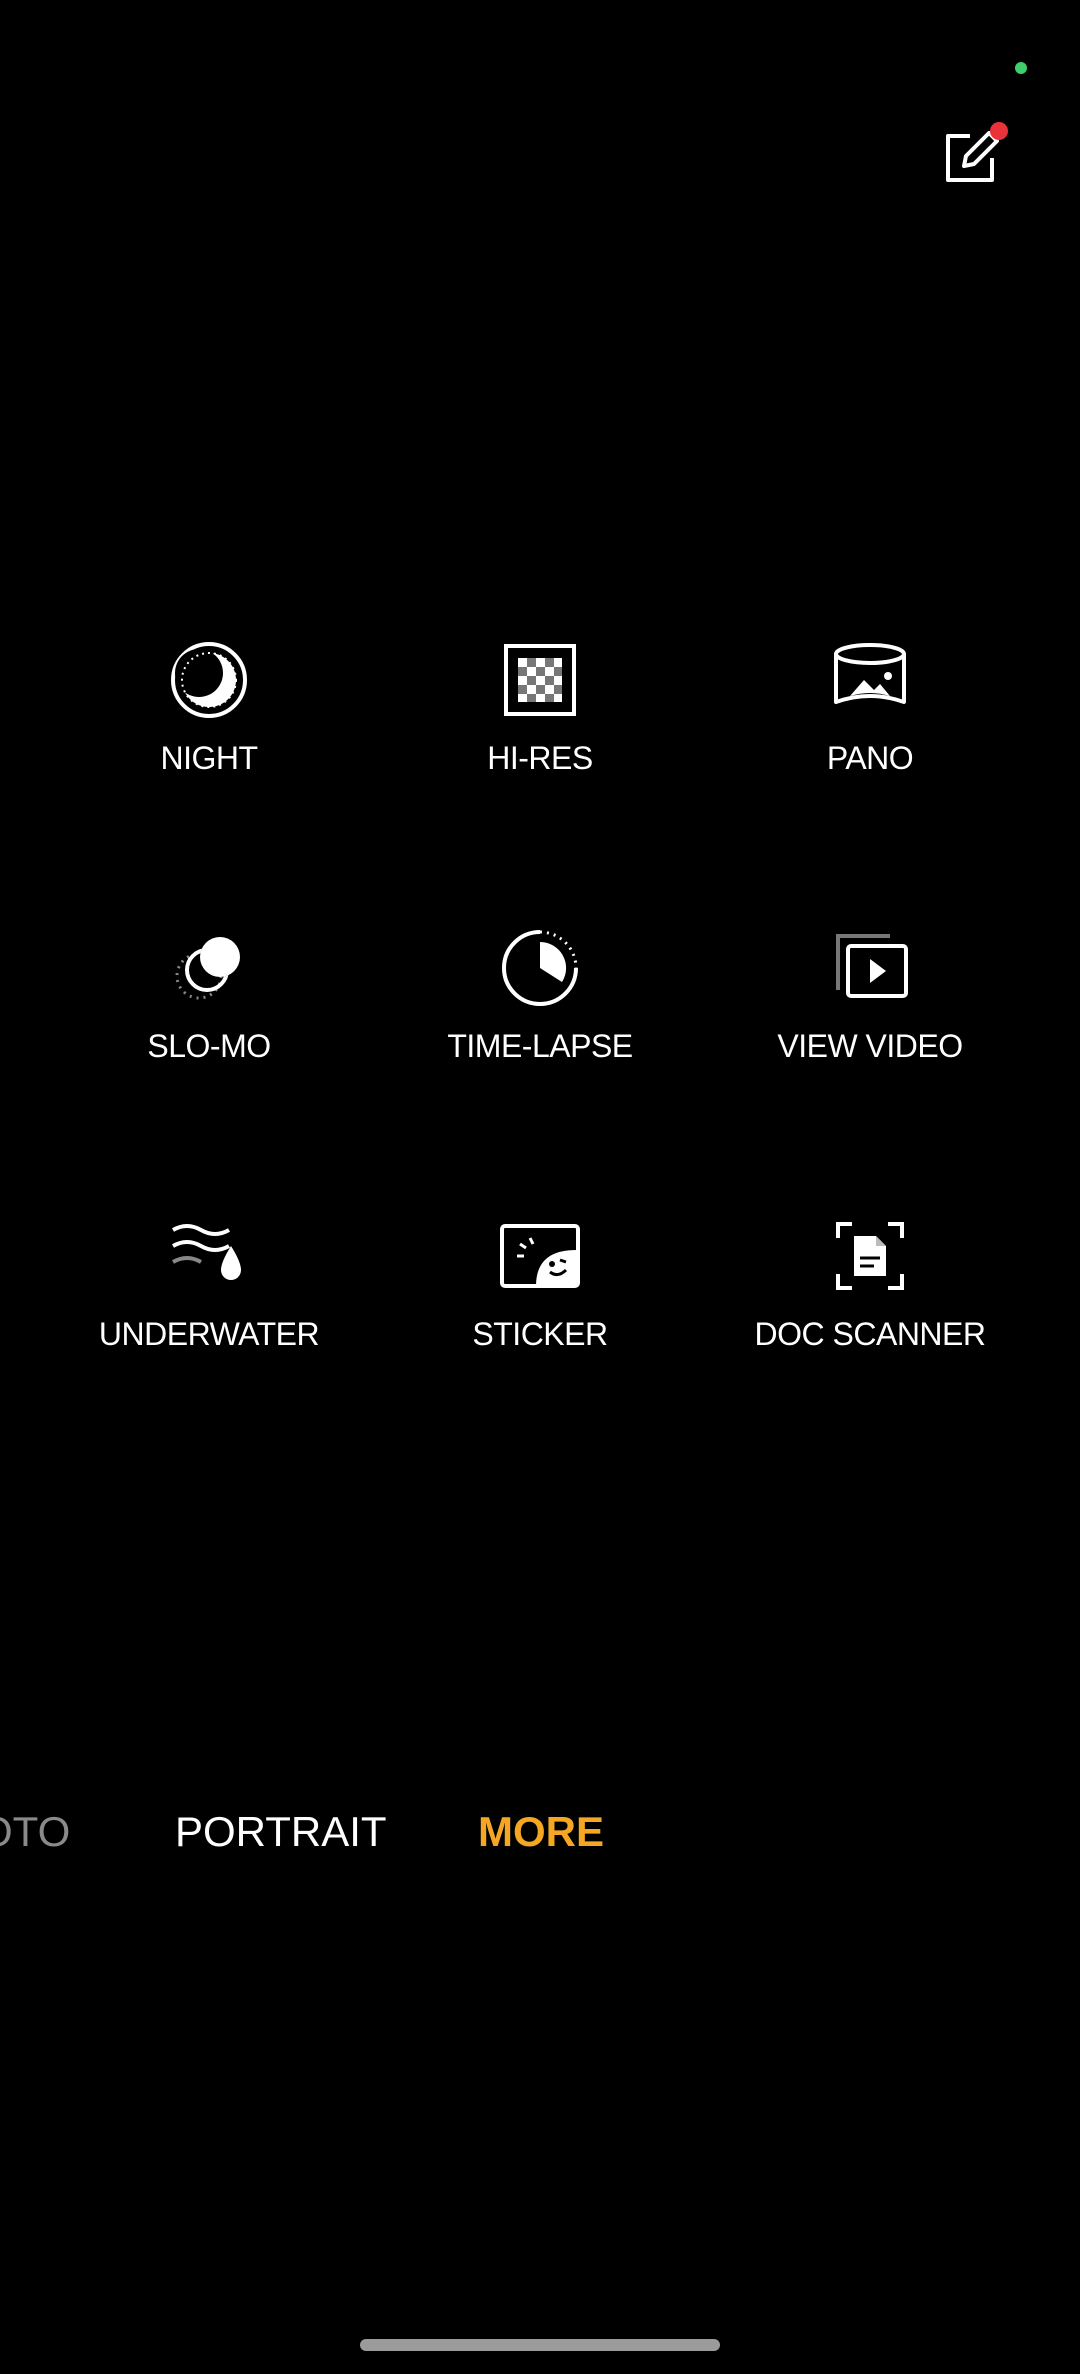 Image resolution: width=1080 pixels, height=2374 pixels. Describe the element at coordinates (209, 1334) in the screenshot. I see `mode-label: UNDERWATER` at that location.